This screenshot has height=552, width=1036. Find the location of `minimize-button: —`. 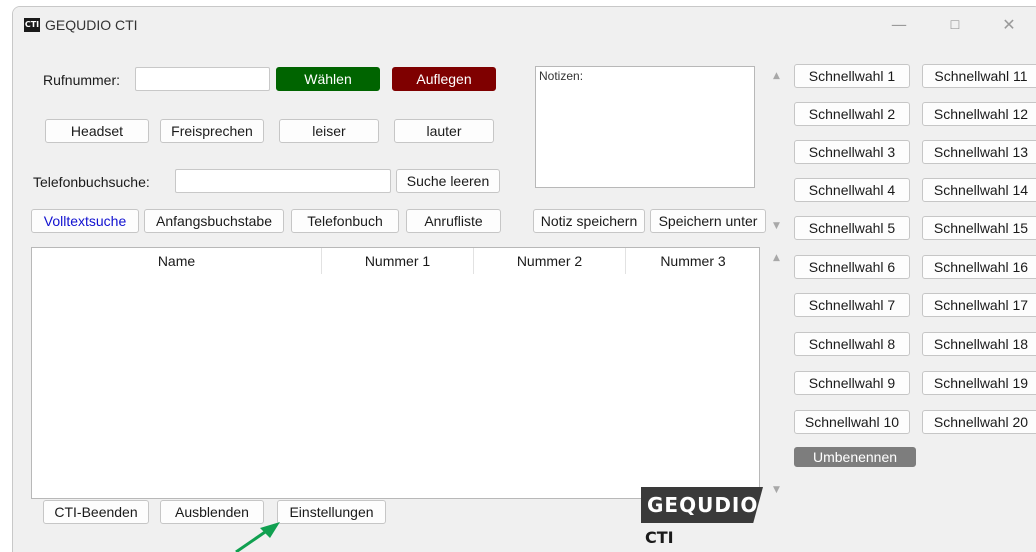

minimize-button: — is located at coordinates (899, 25).